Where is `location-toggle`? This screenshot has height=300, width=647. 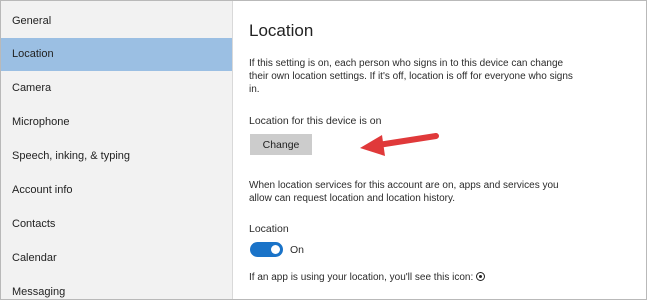
location-toggle is located at coordinates (266, 249).